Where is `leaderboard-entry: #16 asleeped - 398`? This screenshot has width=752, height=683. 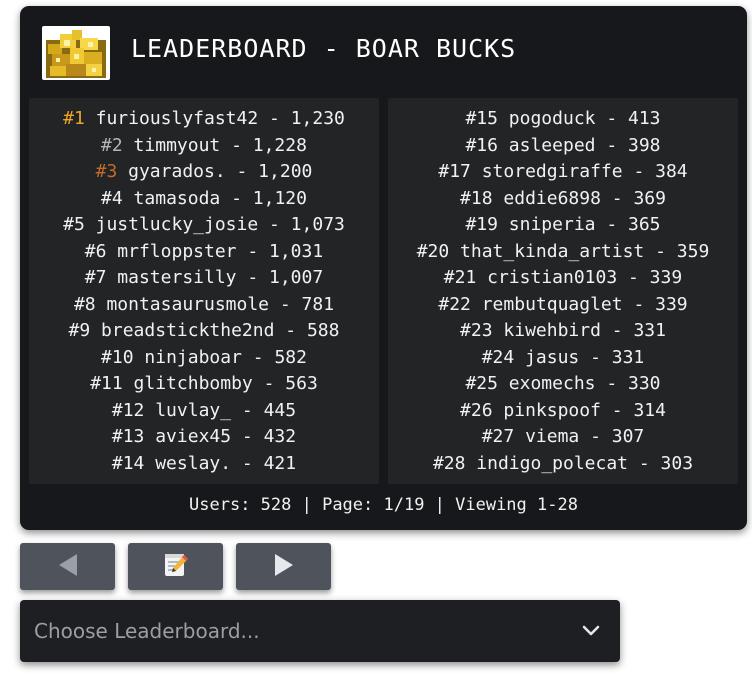
leaderboard-entry: #16 asleeped - 398 is located at coordinates (562, 146).